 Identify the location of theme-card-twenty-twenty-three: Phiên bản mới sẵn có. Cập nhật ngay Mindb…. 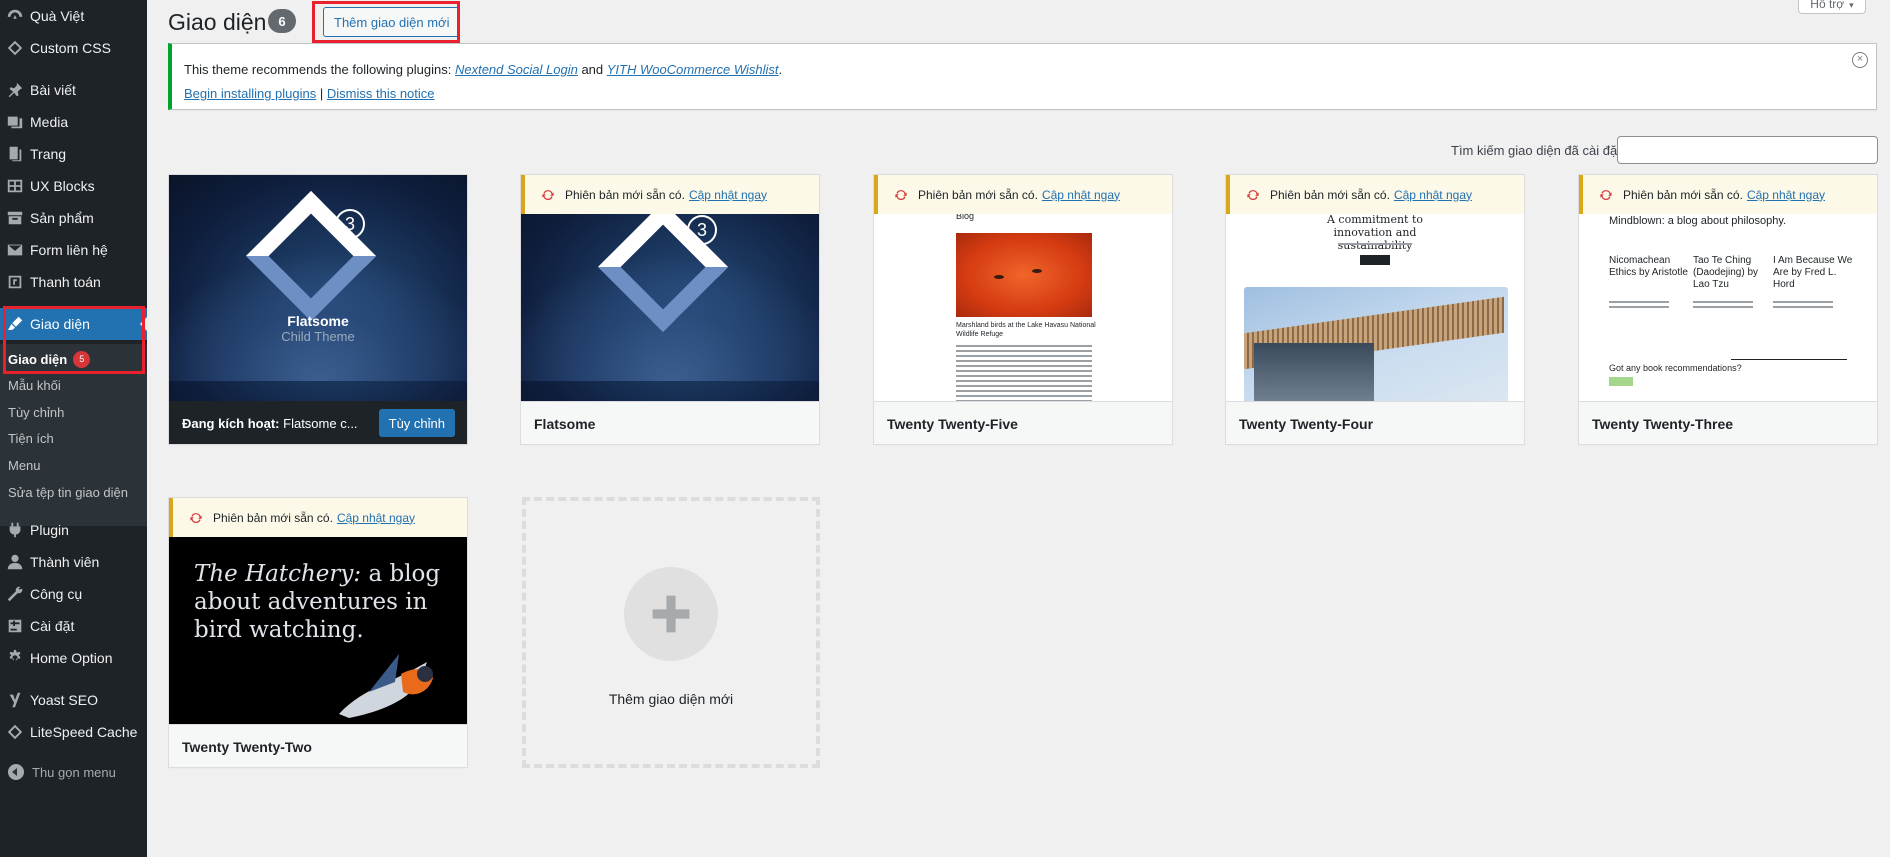
(1728, 309).